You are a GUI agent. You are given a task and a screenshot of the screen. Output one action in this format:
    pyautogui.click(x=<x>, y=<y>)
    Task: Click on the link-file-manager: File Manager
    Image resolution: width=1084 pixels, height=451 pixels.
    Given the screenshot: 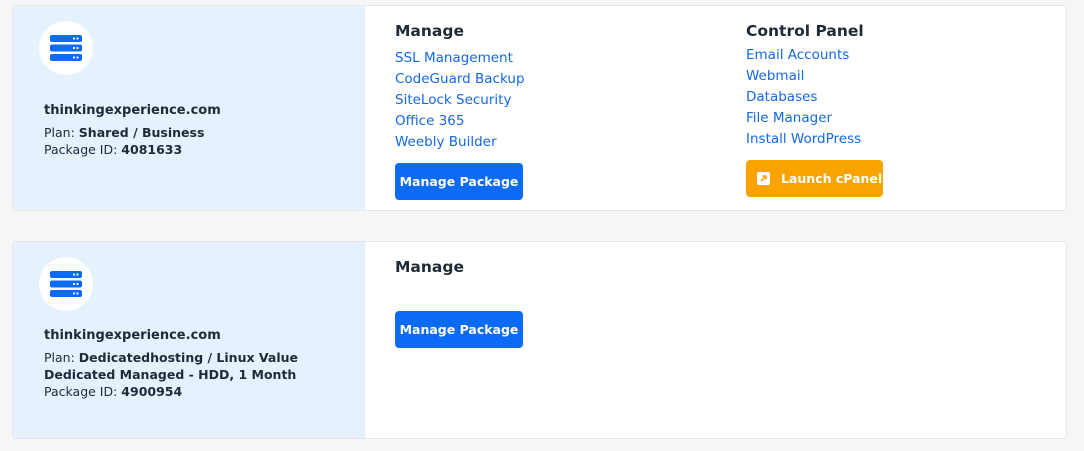 What is the action you would take?
    pyautogui.click(x=803, y=118)
    